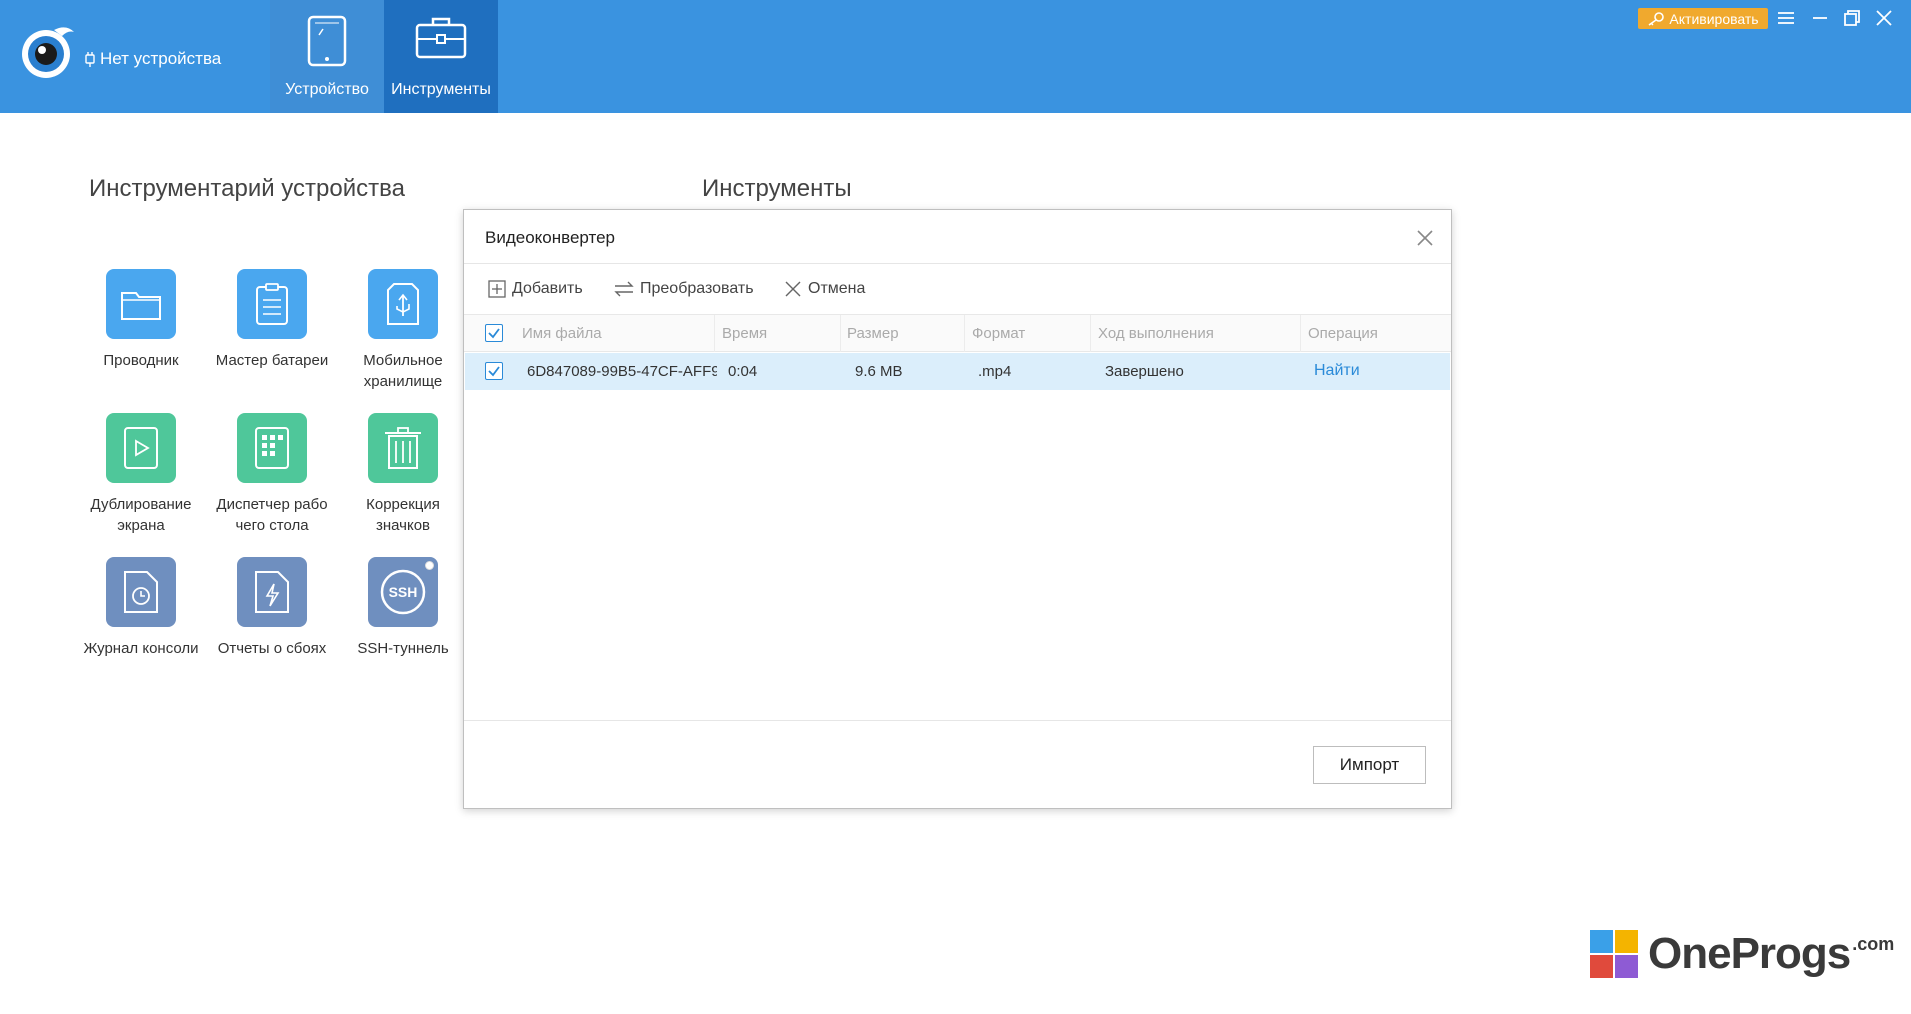  I want to click on cell-progress: Завершено, so click(1144, 371).